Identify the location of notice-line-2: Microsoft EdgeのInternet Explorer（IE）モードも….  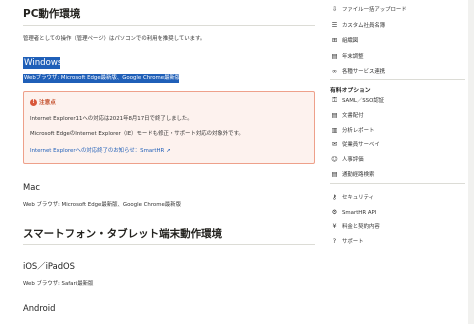
(137, 134).